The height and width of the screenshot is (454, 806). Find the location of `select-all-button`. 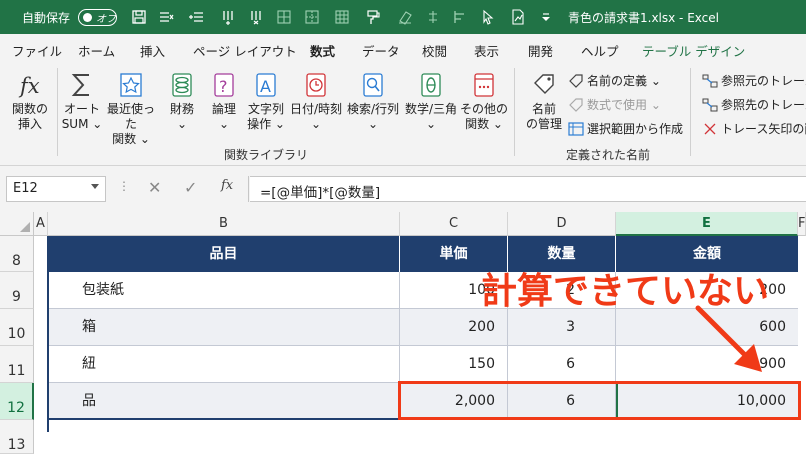

select-all-button is located at coordinates (17, 224).